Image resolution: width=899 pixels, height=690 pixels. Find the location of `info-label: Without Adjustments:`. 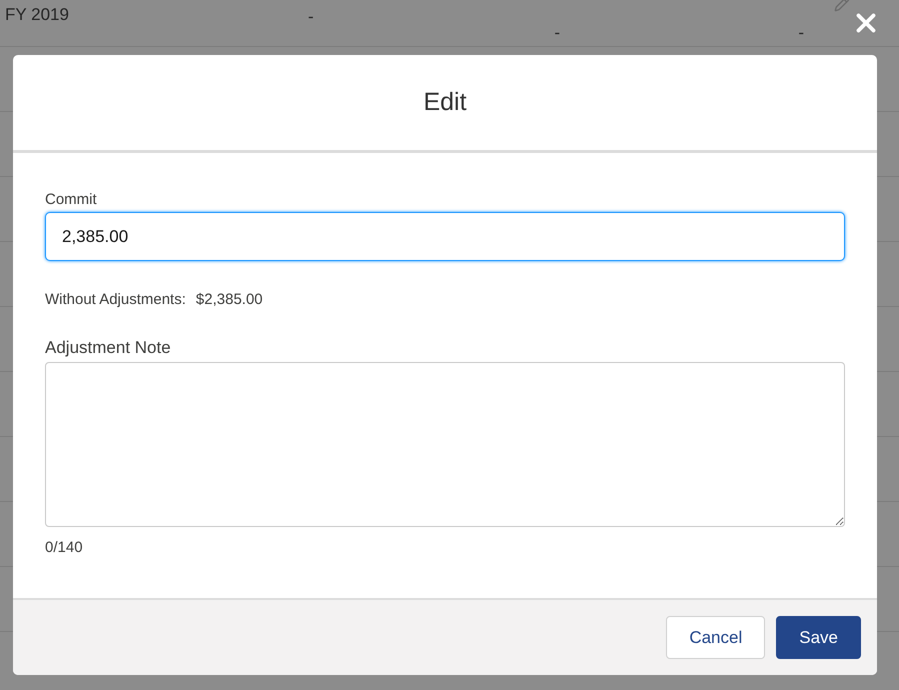

info-label: Without Adjustments: is located at coordinates (115, 299).